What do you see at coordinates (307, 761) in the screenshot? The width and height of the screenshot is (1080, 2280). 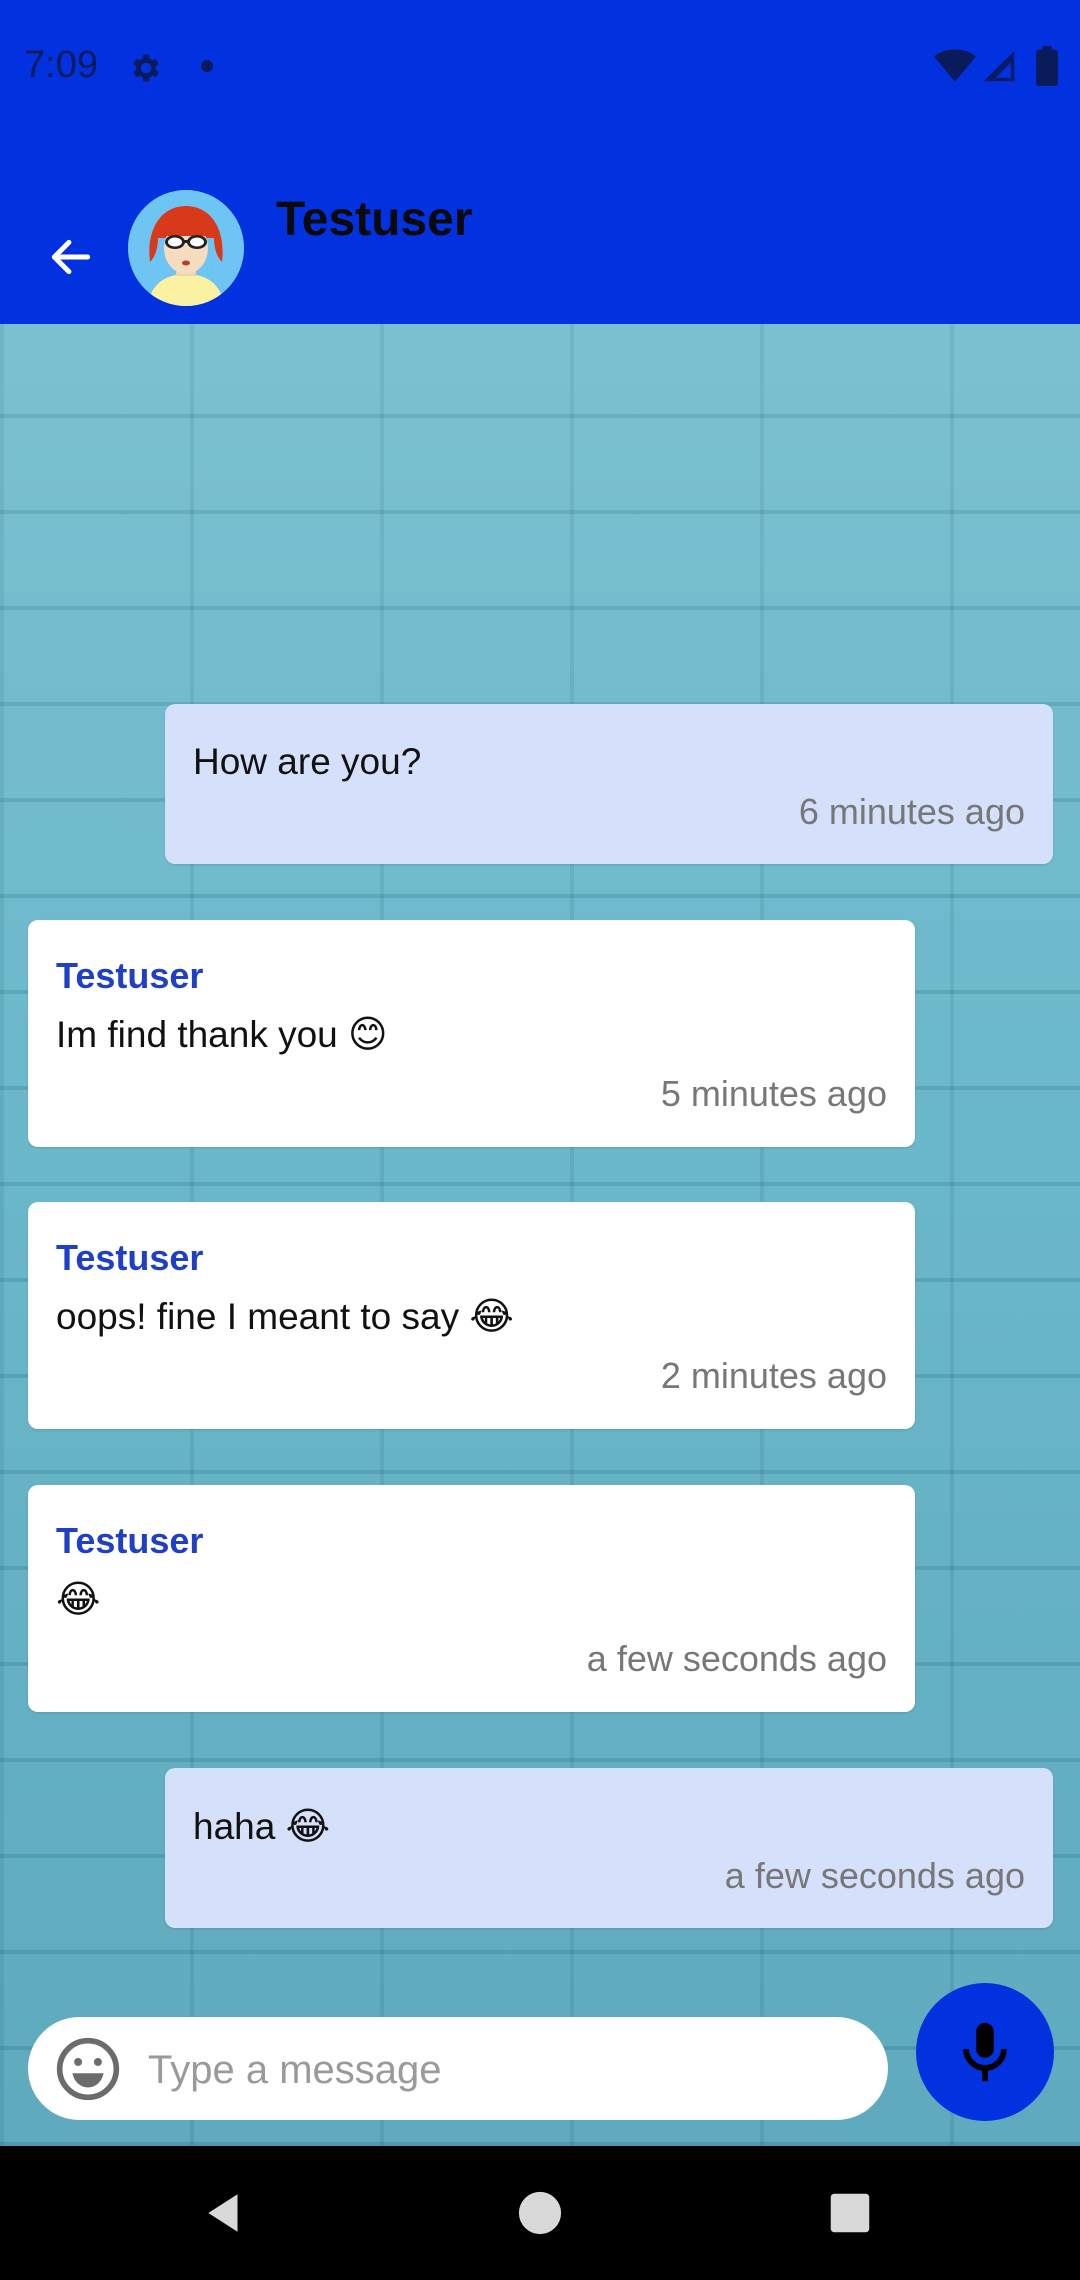 I see `message-text: How are you?` at bounding box center [307, 761].